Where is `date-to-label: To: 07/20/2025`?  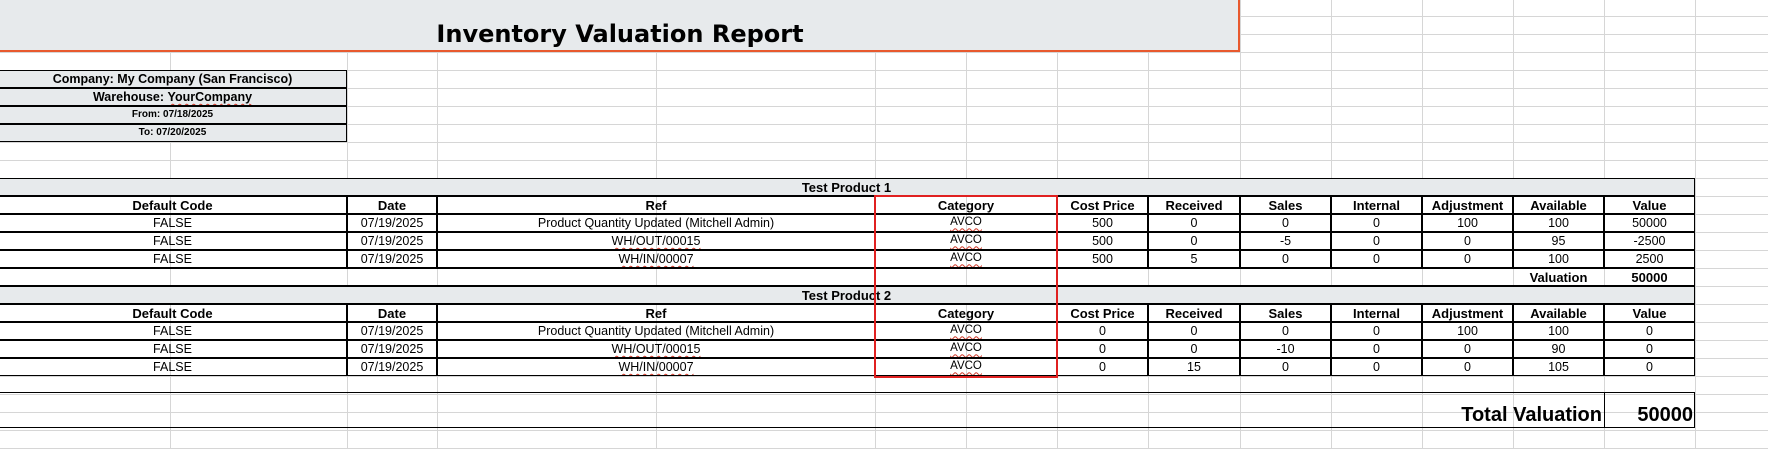
date-to-label: To: 07/20/2025 is located at coordinates (173, 133).